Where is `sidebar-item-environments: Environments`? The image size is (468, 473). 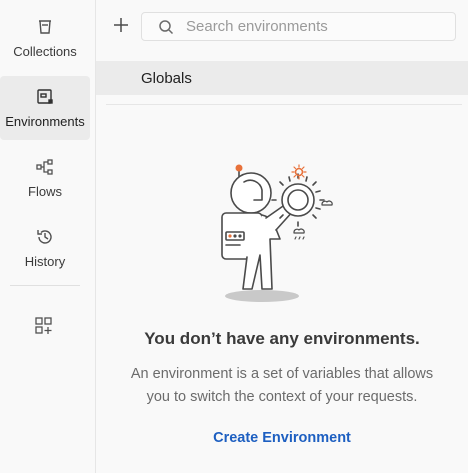
sidebar-item-environments: Environments is located at coordinates (45, 108).